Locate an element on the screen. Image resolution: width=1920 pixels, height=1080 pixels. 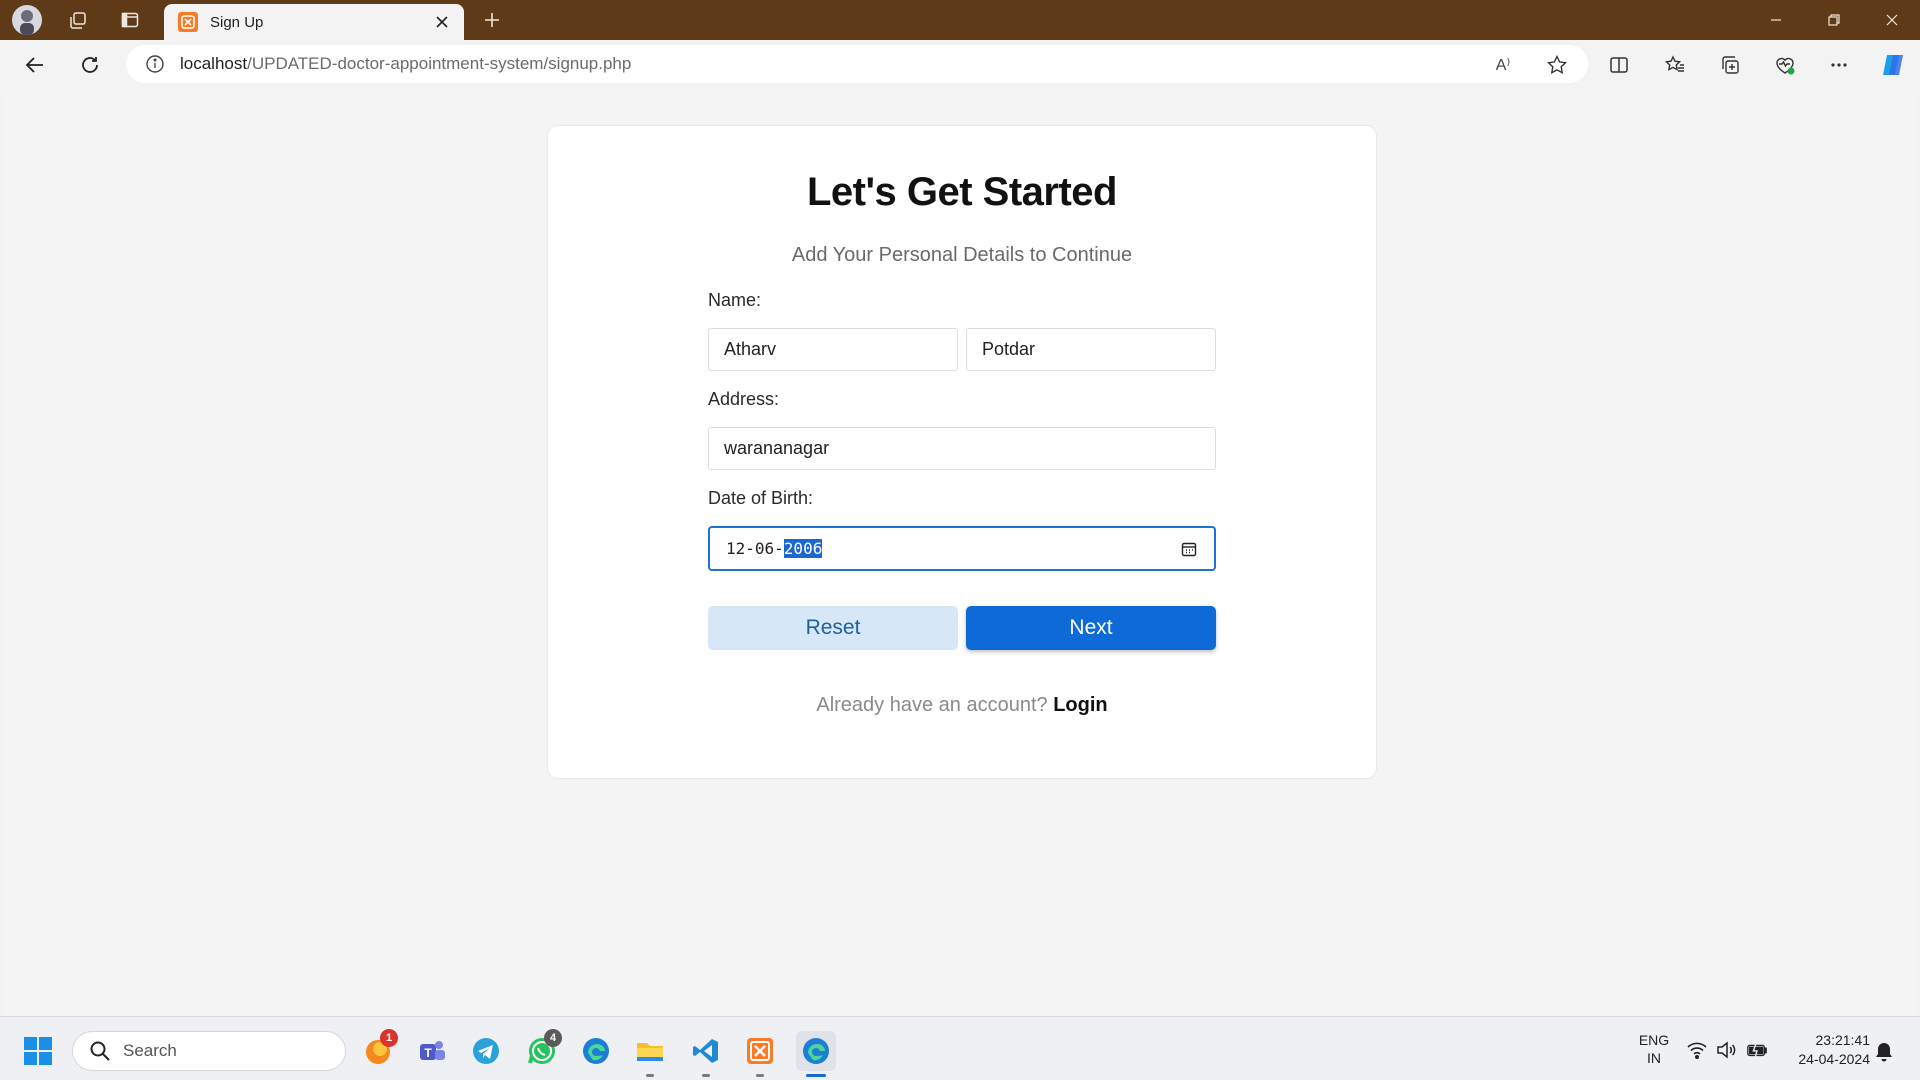
lang-region: IN is located at coordinates (1654, 1058).